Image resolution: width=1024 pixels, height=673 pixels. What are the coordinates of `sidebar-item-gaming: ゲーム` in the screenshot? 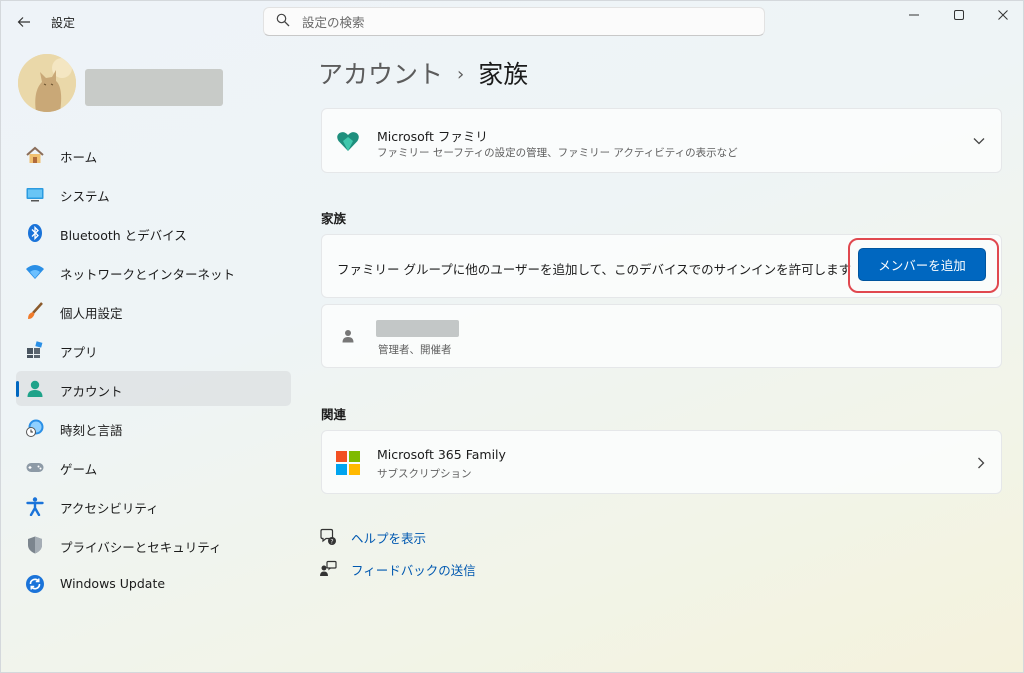 It's located at (153, 466).